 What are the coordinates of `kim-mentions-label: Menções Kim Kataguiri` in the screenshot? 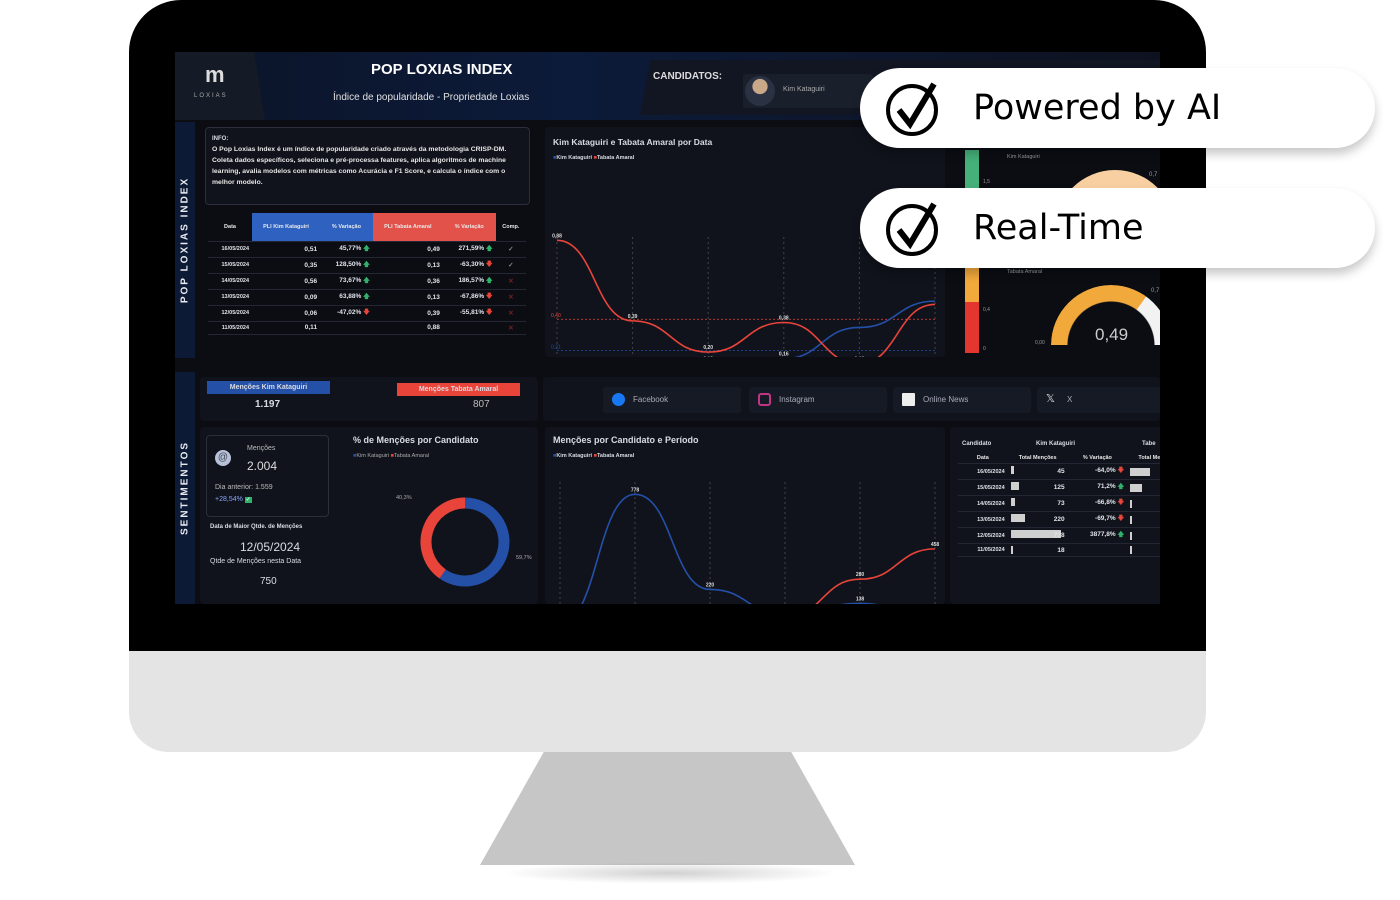 It's located at (268, 387).